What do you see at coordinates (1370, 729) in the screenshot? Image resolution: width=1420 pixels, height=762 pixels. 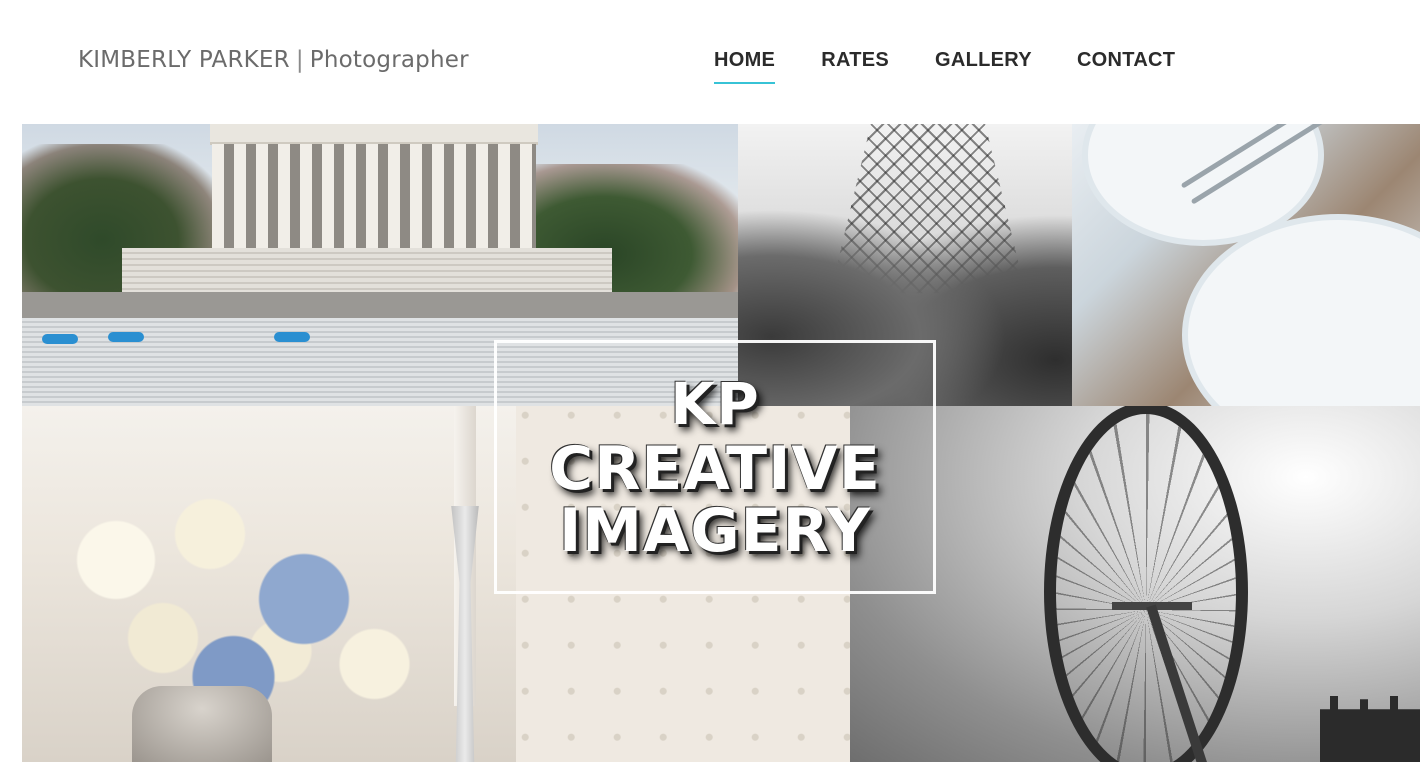 I see `building-silhouette` at bounding box center [1370, 729].